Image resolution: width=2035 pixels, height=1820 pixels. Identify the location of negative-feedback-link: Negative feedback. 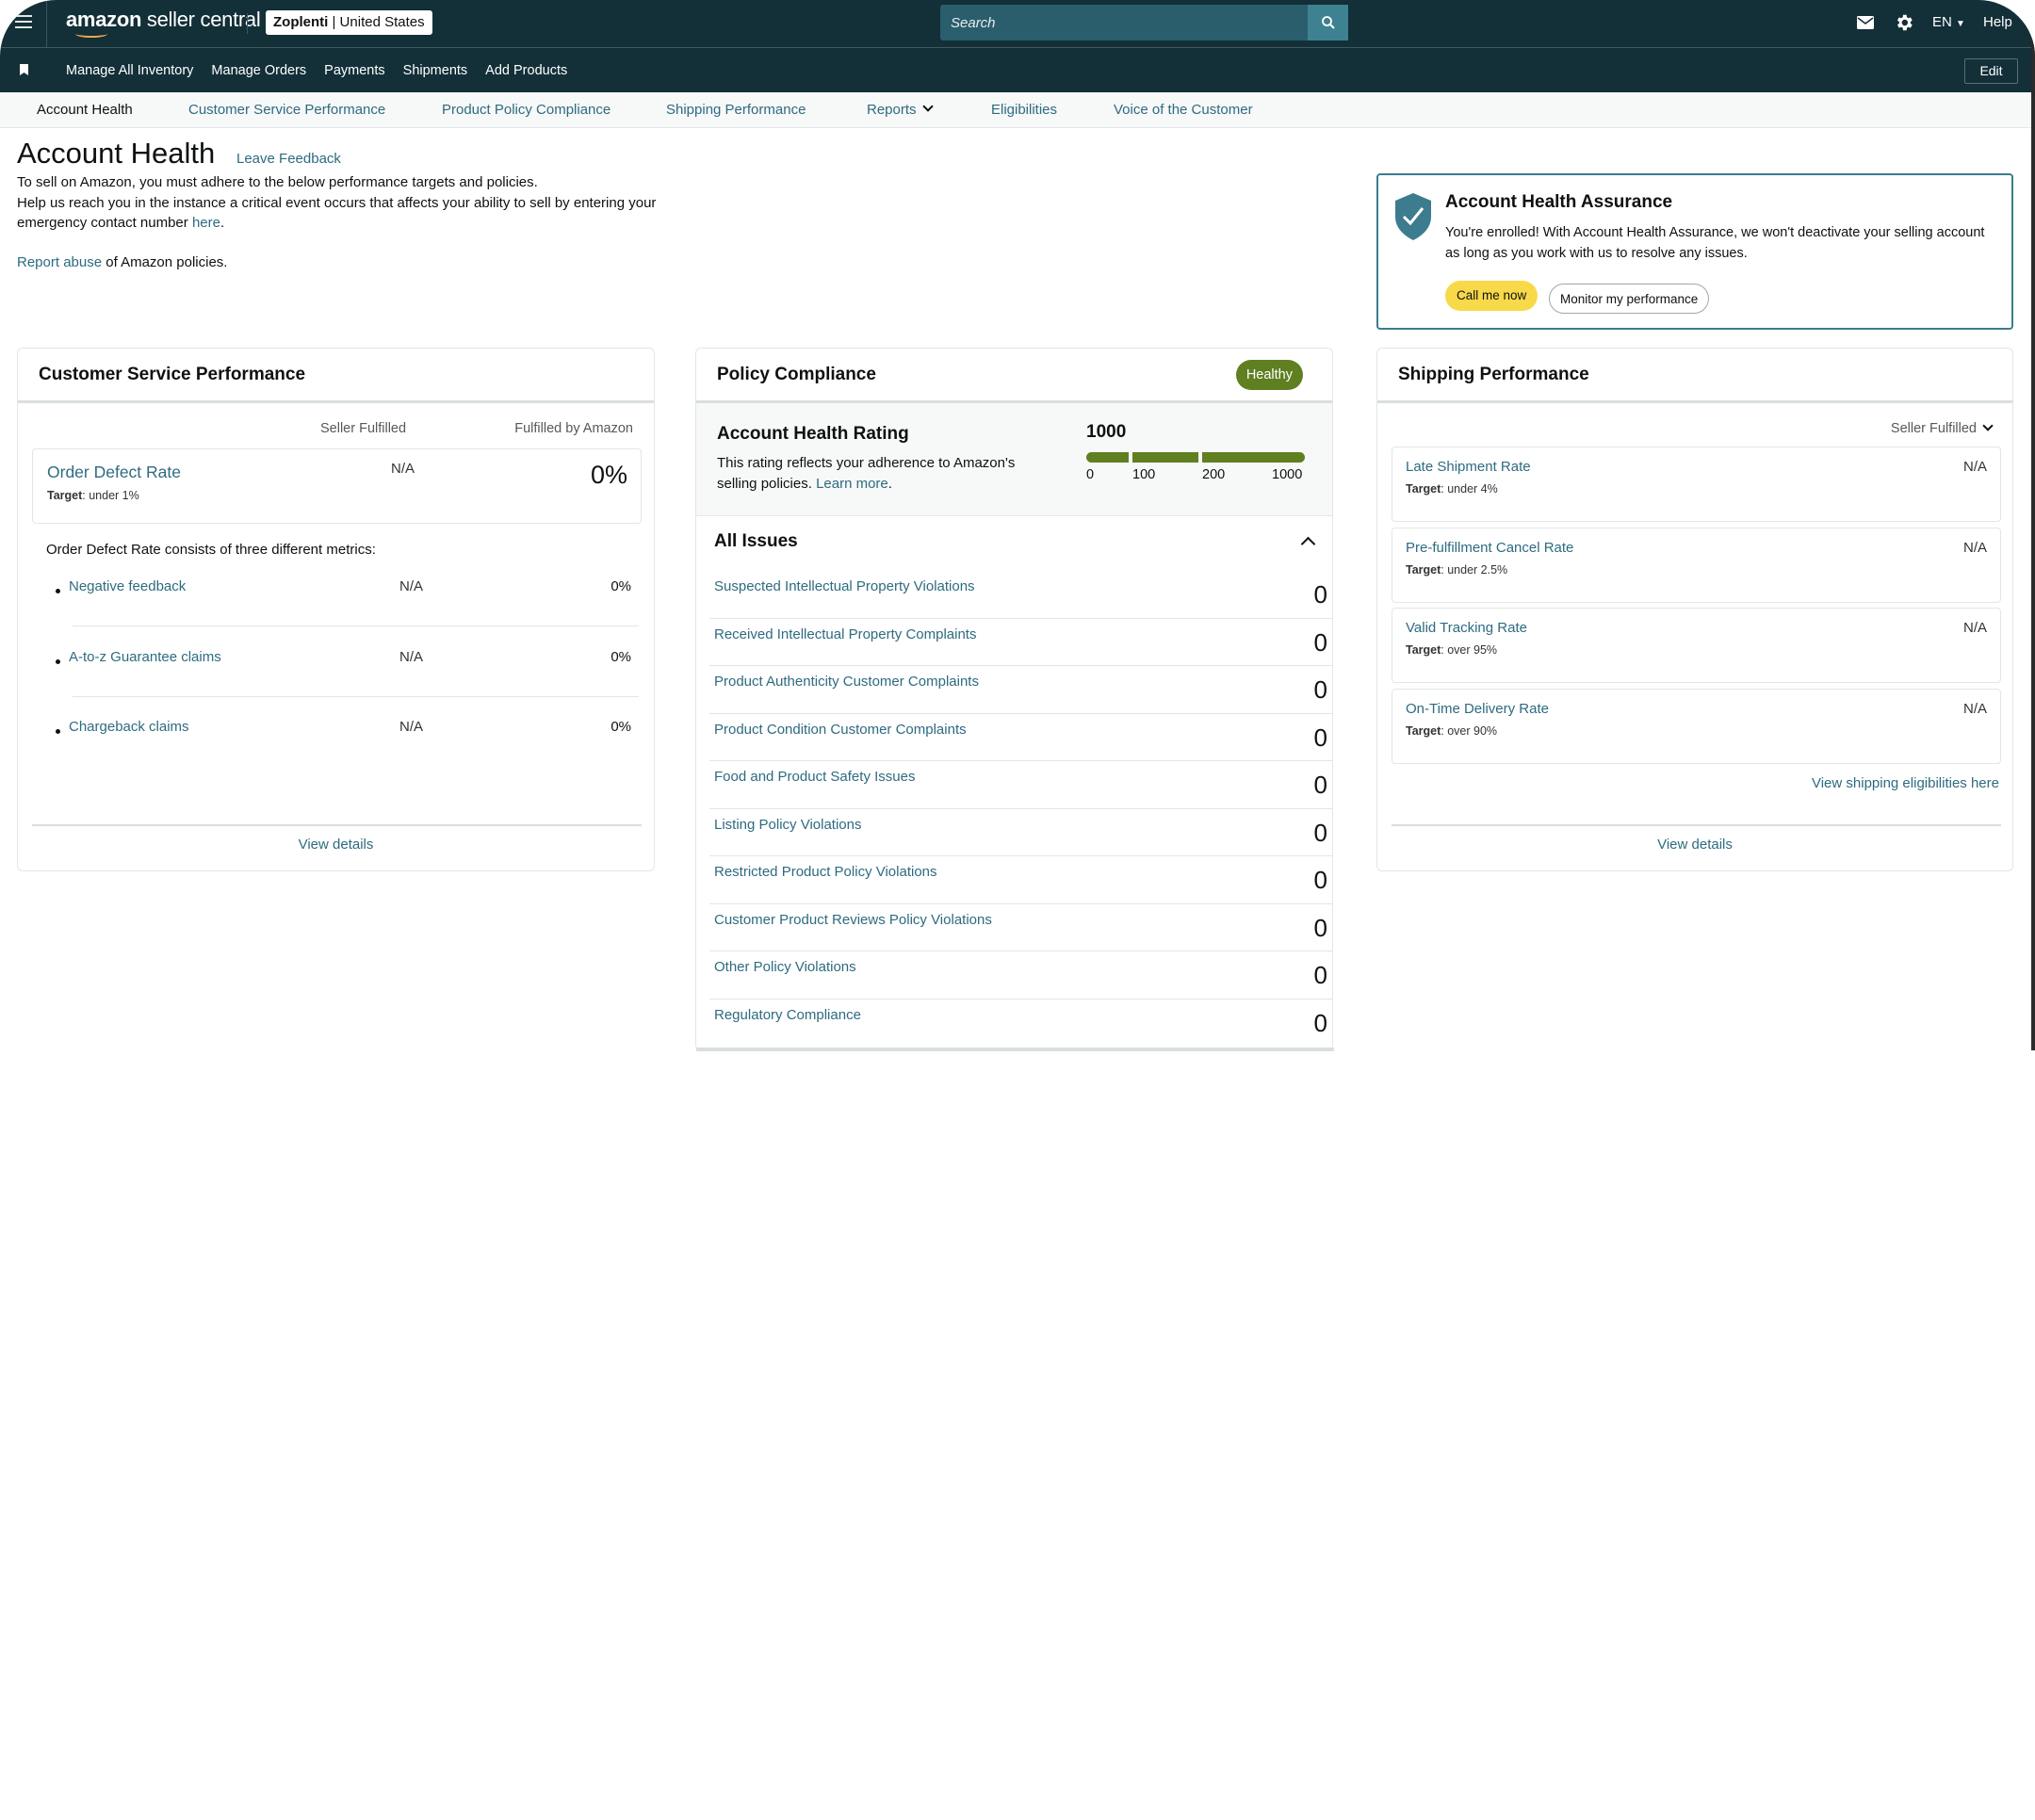
(127, 586).